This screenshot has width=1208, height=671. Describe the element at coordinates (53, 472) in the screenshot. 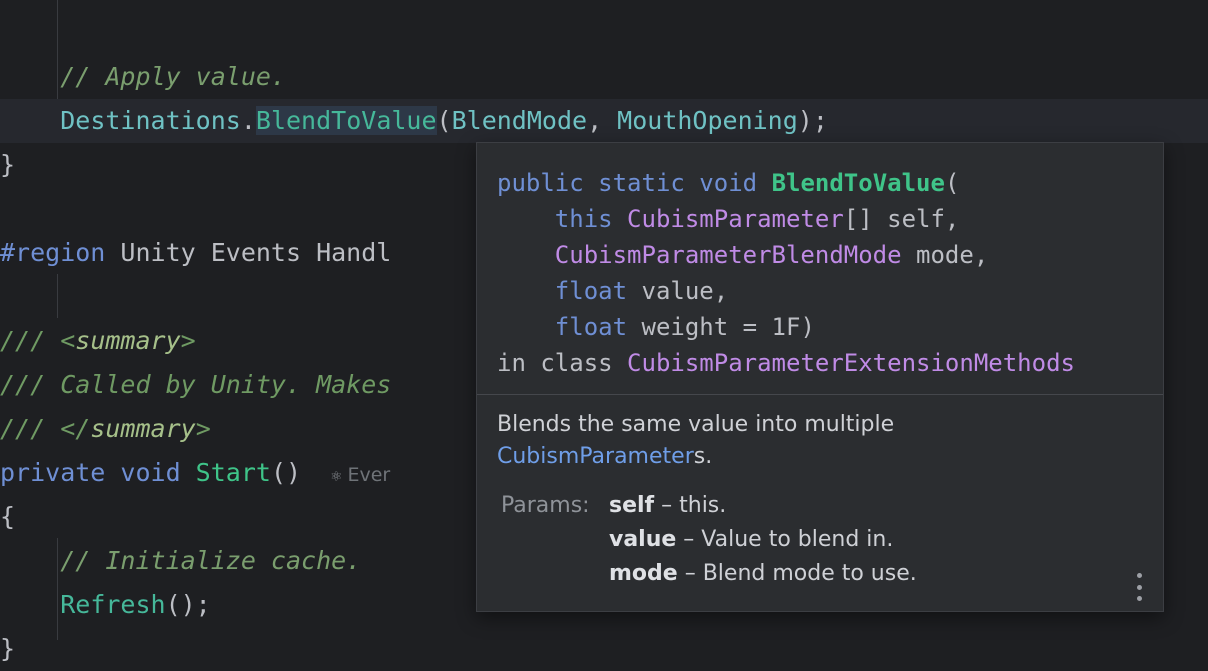

I see `code-keyword: private` at that location.